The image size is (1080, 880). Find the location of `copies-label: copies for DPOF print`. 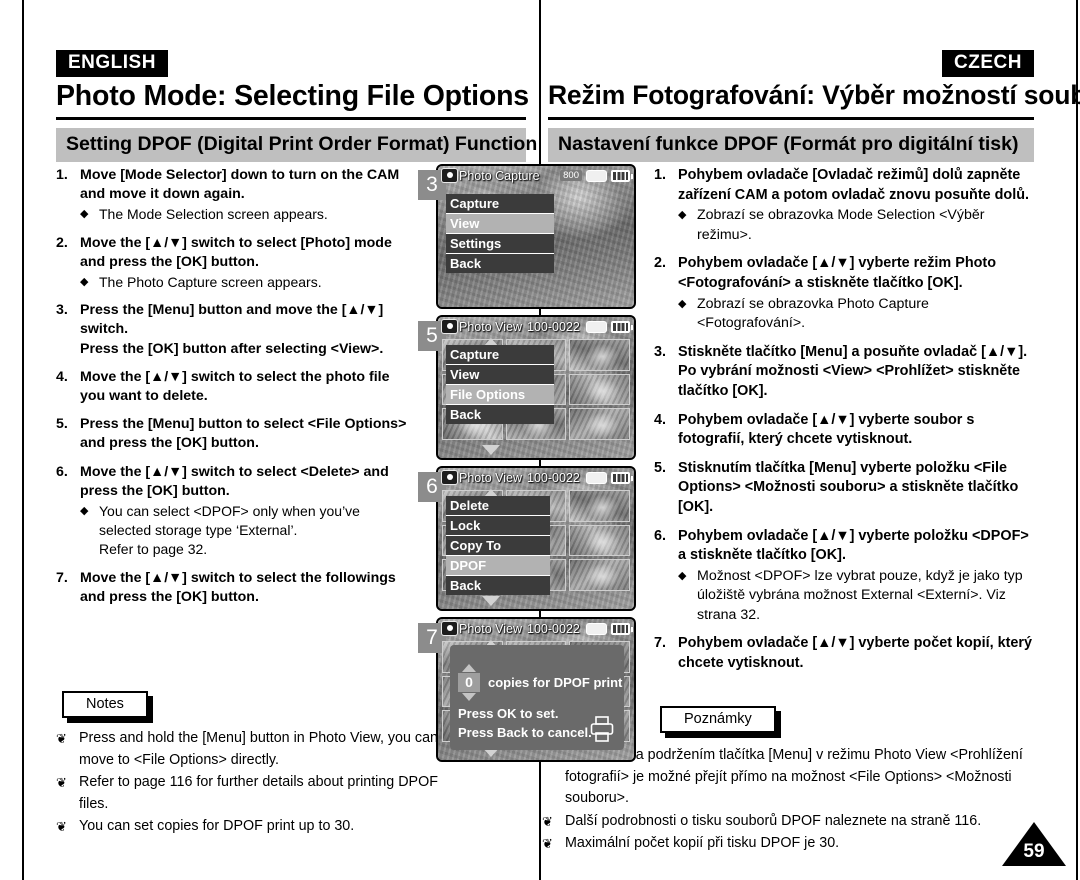

copies-label: copies for DPOF print is located at coordinates (555, 682).